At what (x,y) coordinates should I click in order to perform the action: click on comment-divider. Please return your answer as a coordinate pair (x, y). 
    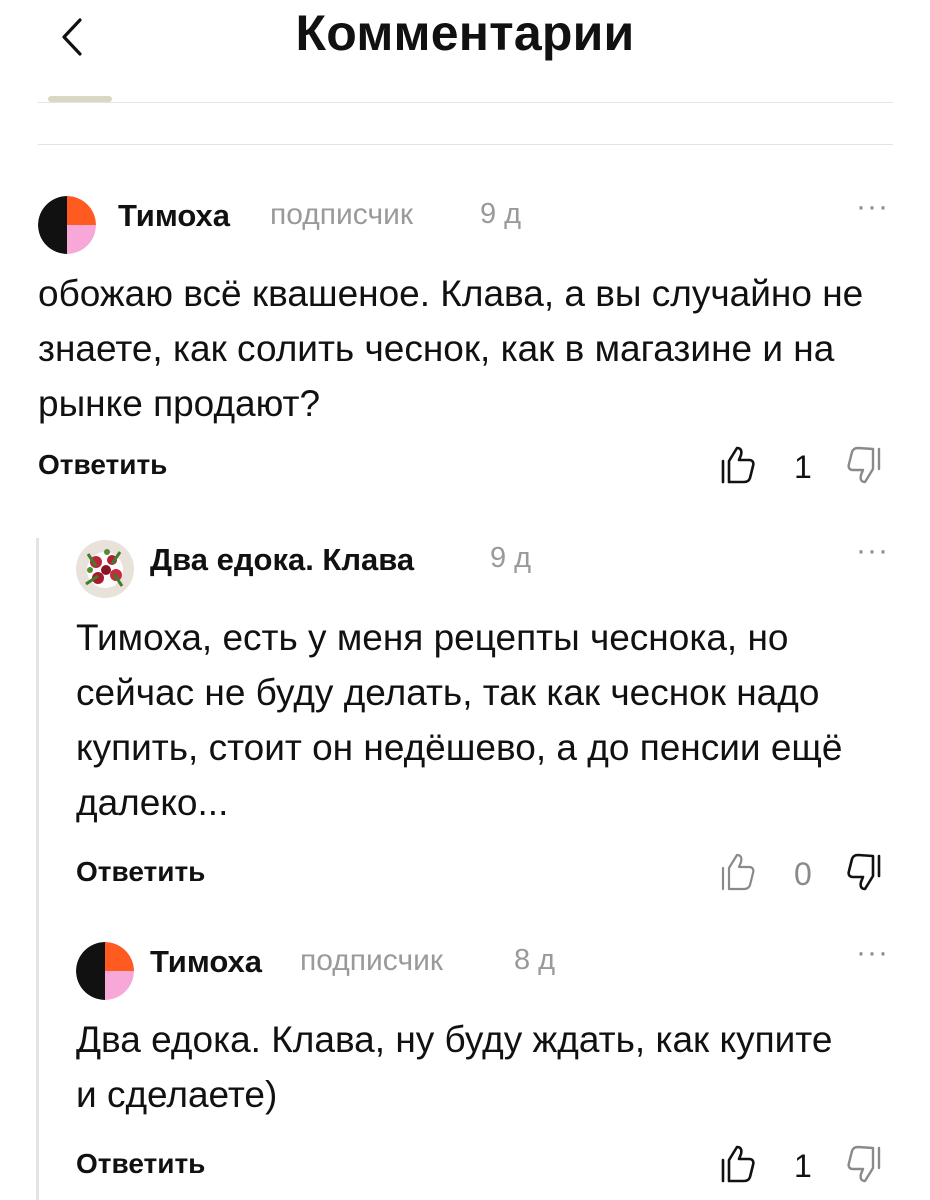
    Looking at the image, I should click on (465, 144).